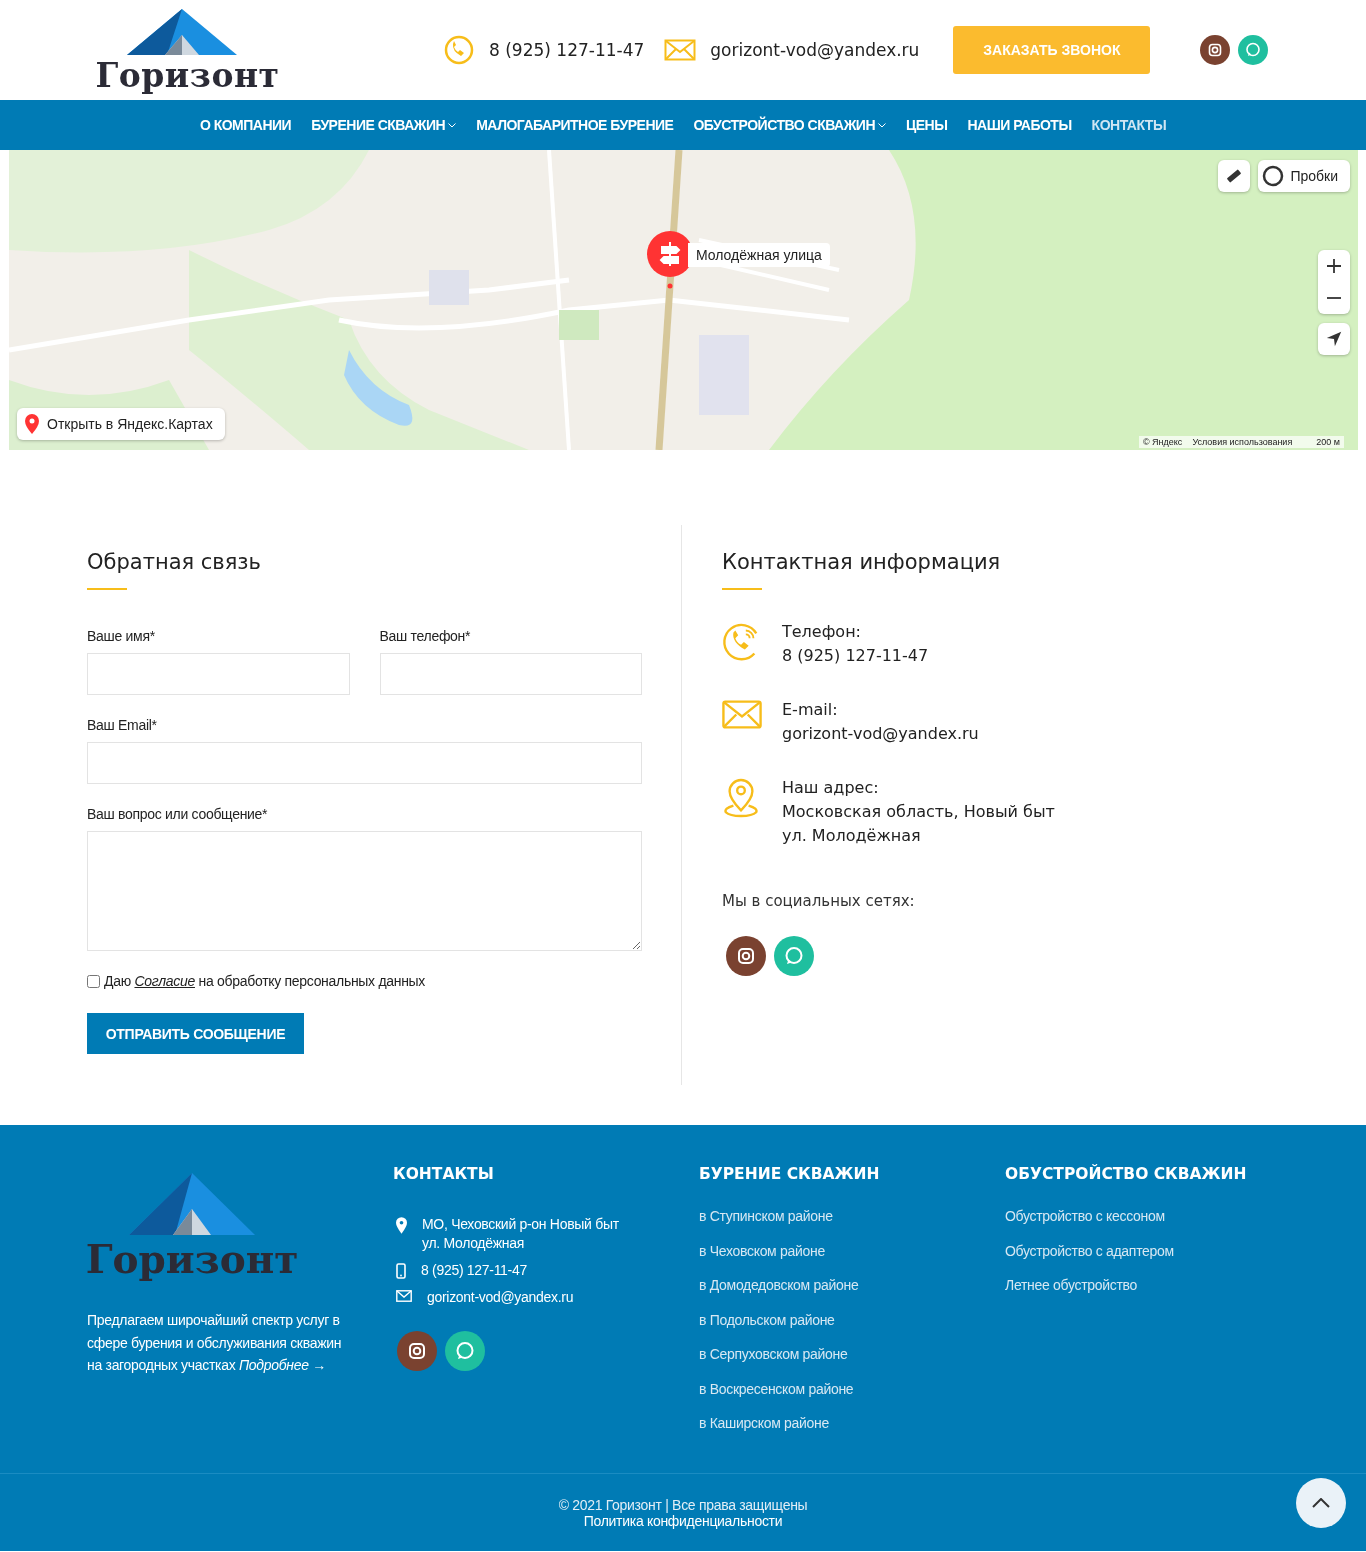 The width and height of the screenshot is (1366, 1552). What do you see at coordinates (918, 812) in the screenshot?
I see `contact-value: Московская область, Новый быт` at bounding box center [918, 812].